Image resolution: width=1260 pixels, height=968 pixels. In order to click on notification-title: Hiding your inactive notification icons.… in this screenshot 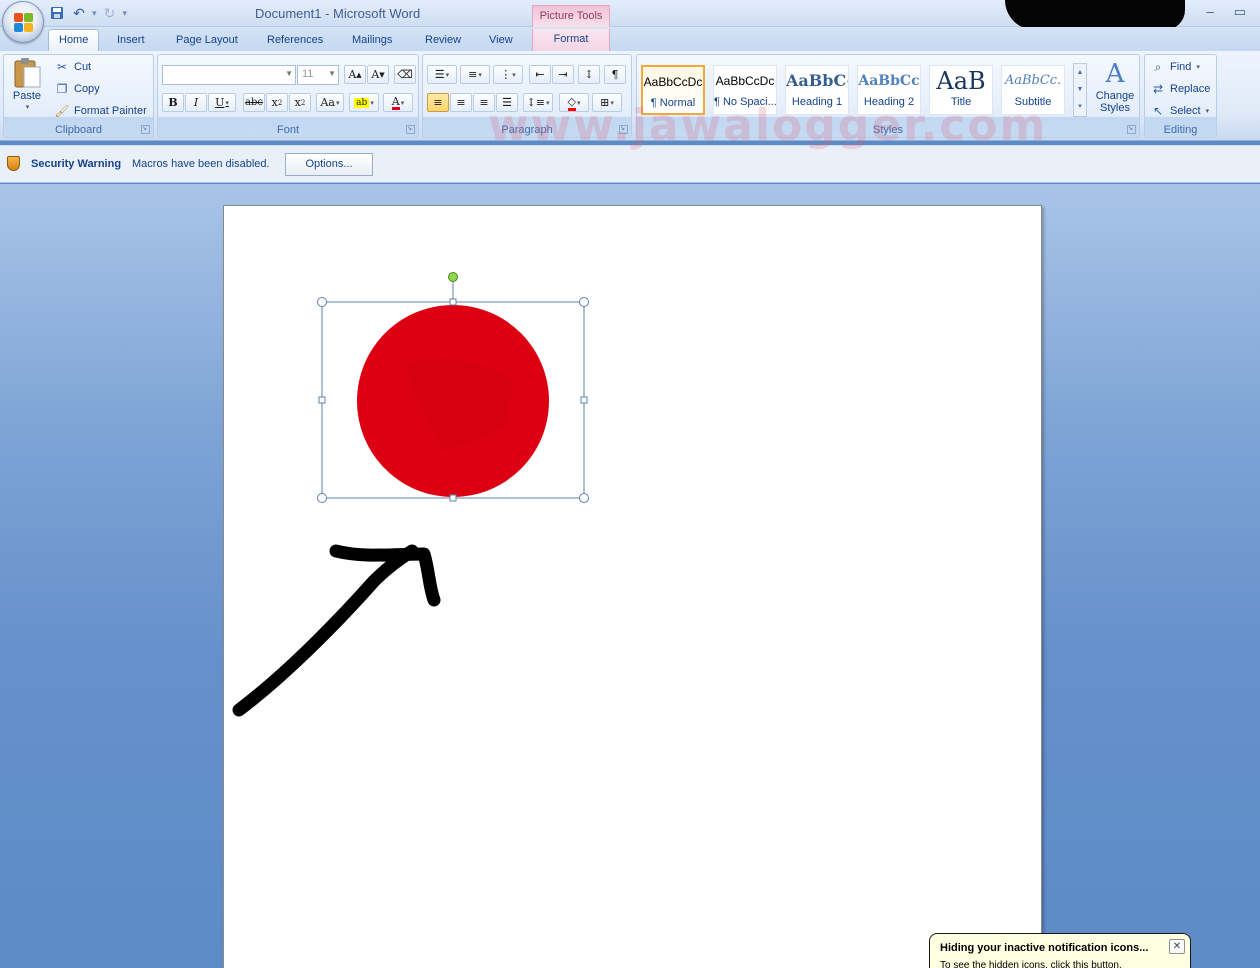, I will do `click(1044, 948)`.